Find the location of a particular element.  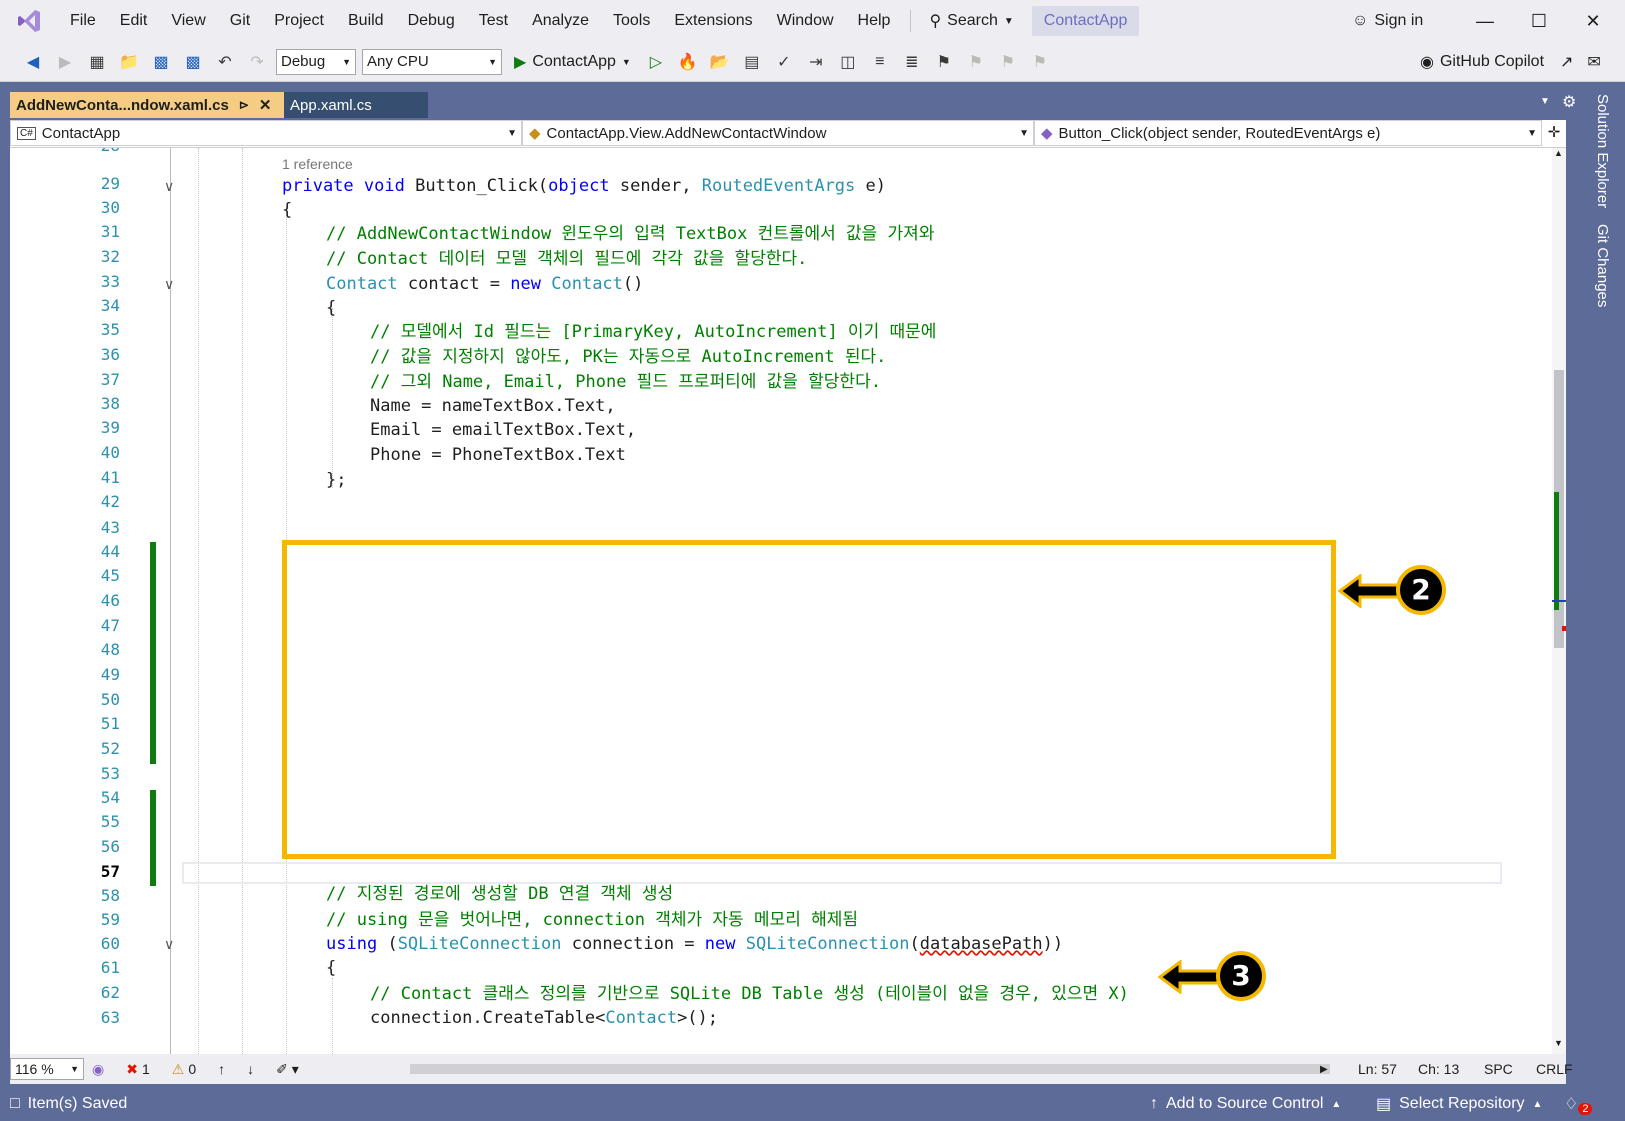

add-to-source-control-label: Add to Source Control is located at coordinates (1245, 1103).